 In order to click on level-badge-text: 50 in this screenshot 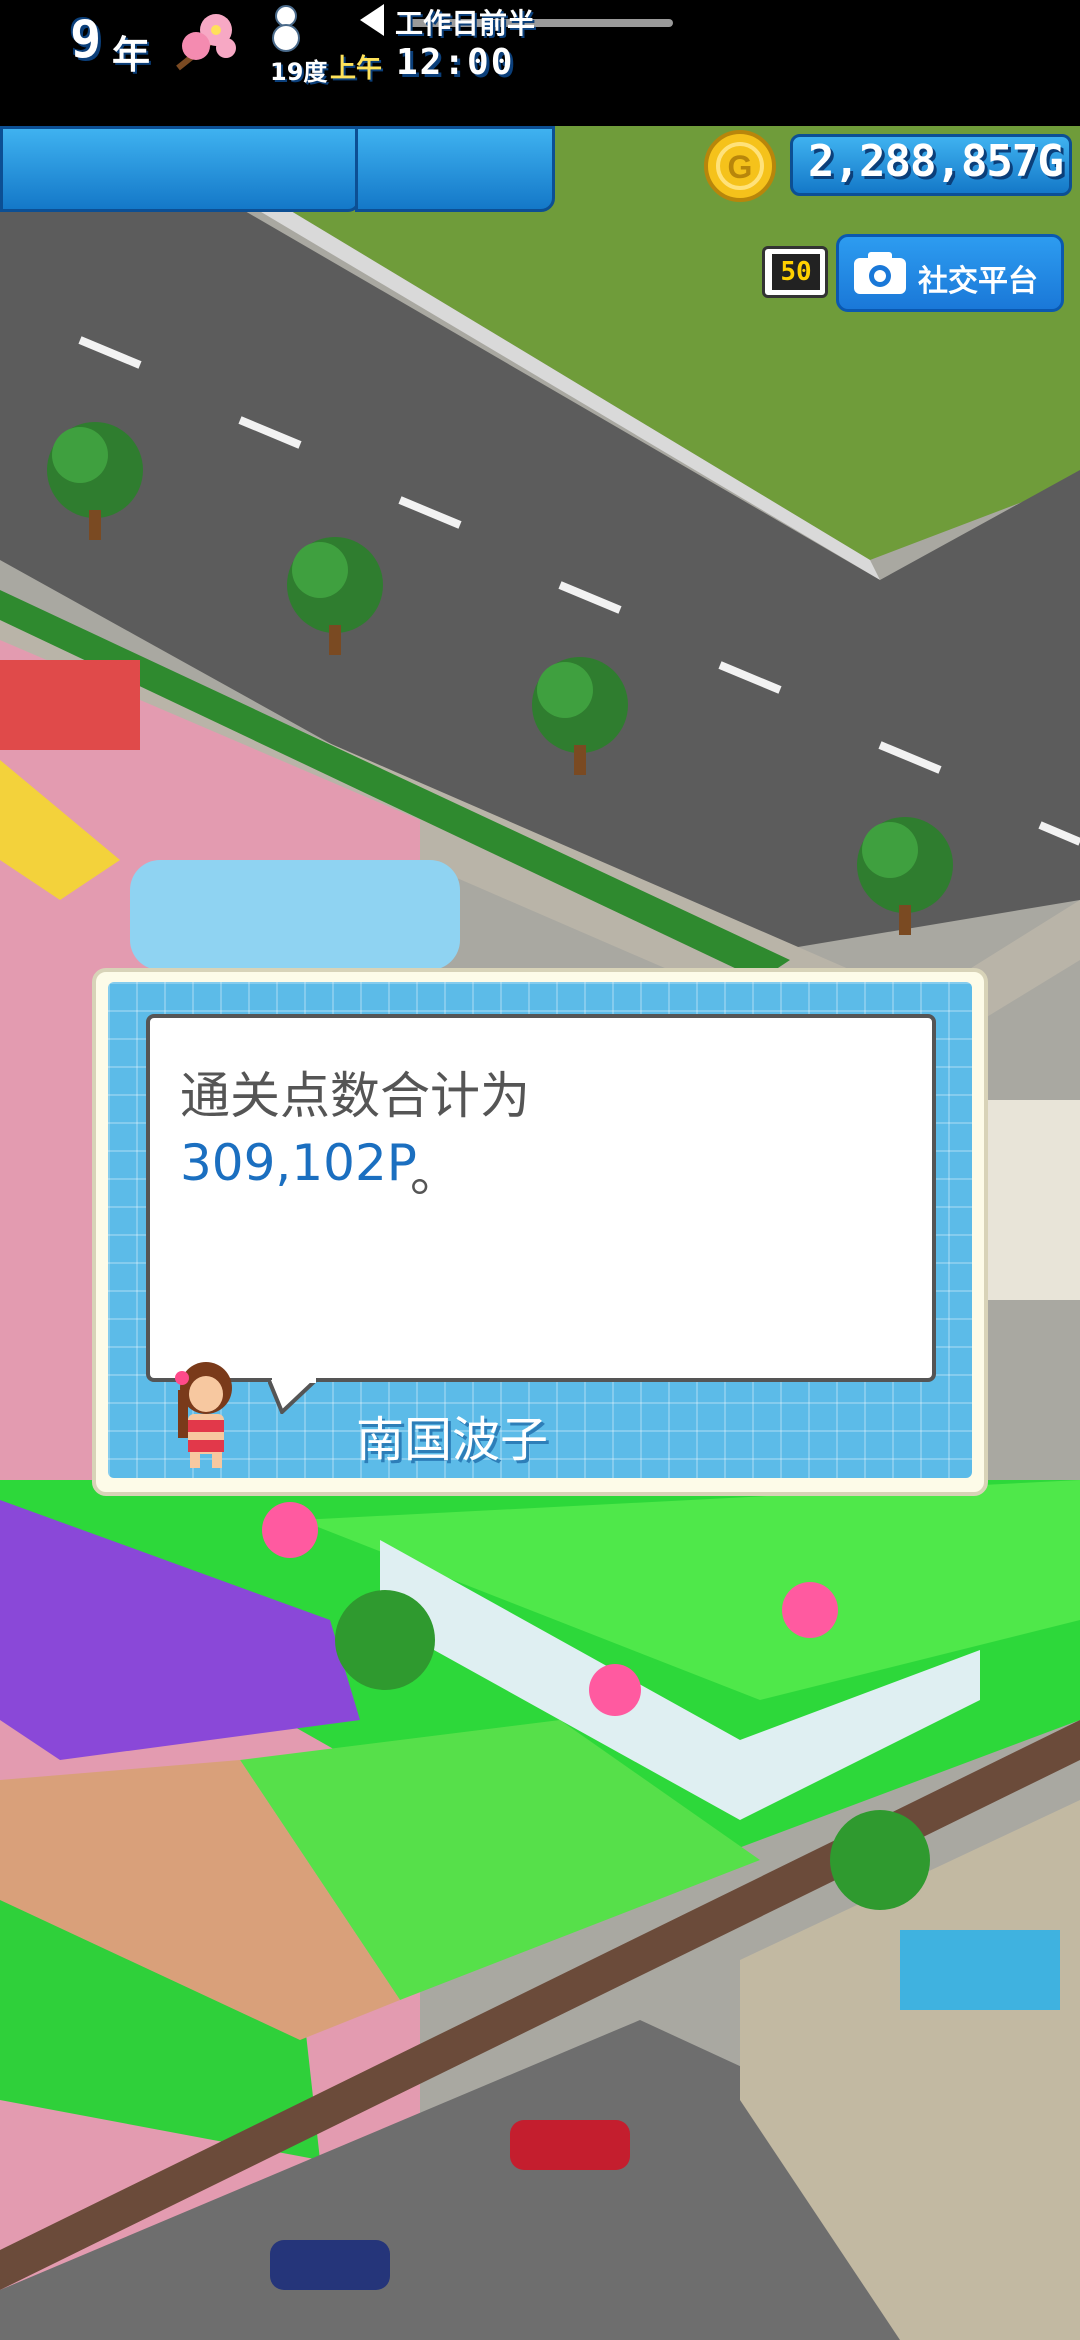, I will do `click(796, 272)`.